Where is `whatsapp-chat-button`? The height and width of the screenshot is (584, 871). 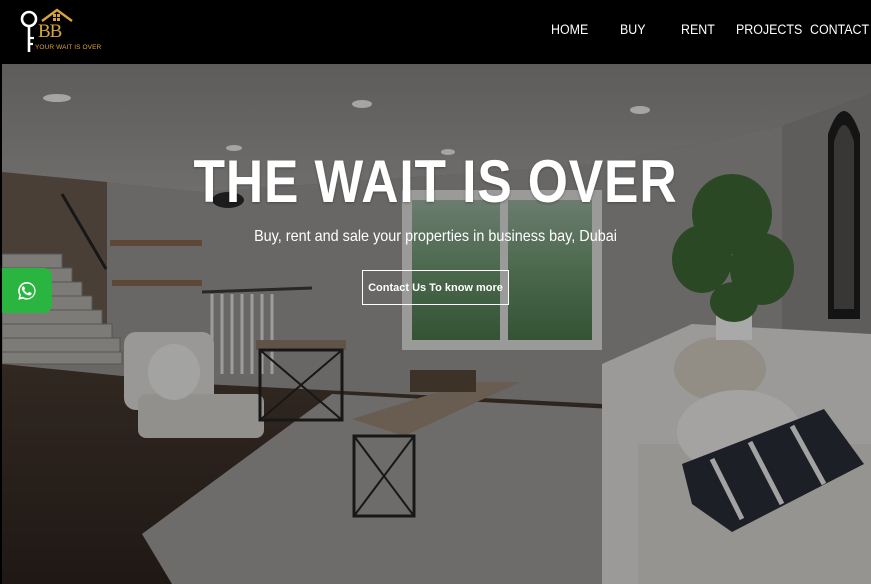
whatsapp-chat-button is located at coordinates (27, 290).